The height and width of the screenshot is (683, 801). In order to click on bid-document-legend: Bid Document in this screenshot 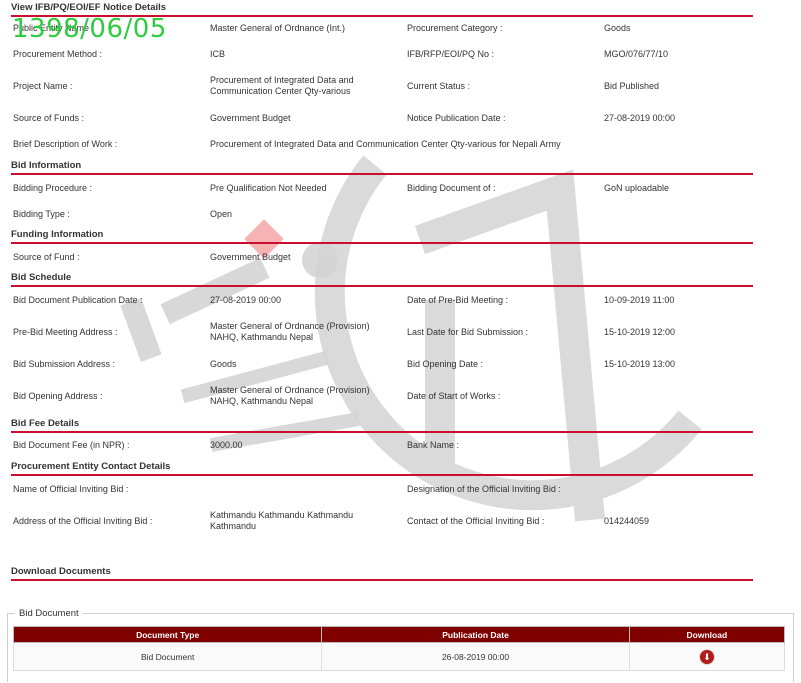, I will do `click(49, 613)`.